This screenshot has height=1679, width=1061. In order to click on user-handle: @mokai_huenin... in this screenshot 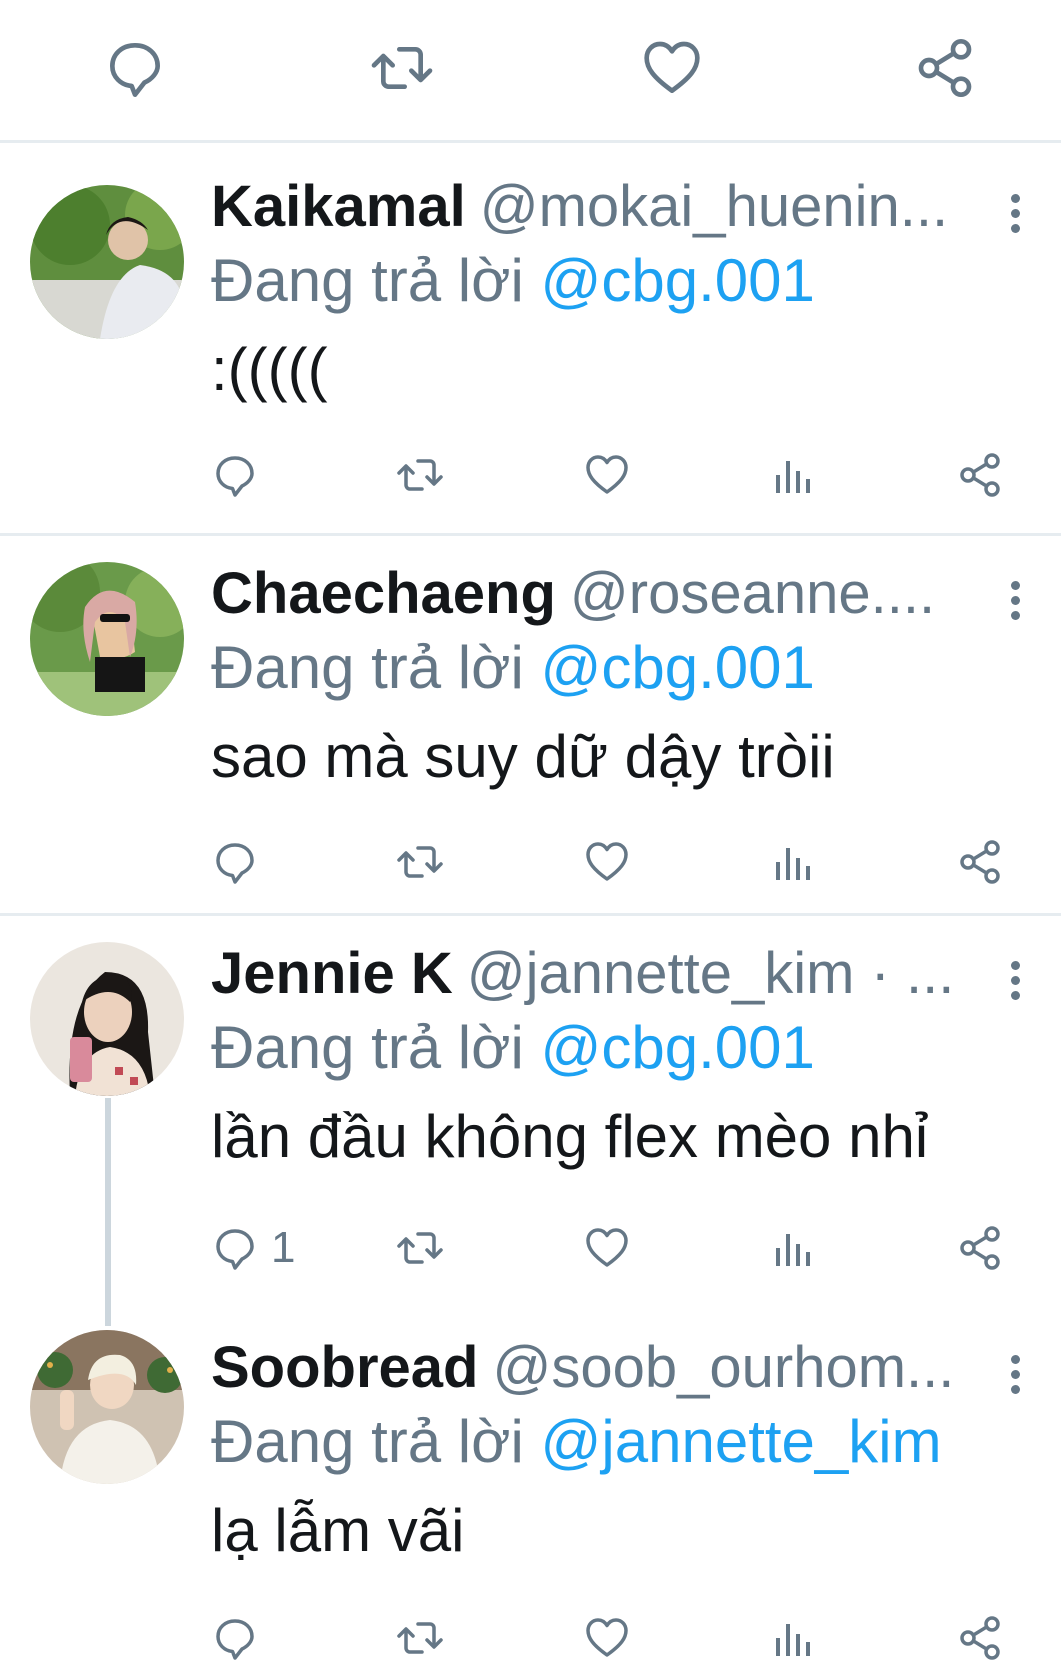, I will do `click(714, 206)`.